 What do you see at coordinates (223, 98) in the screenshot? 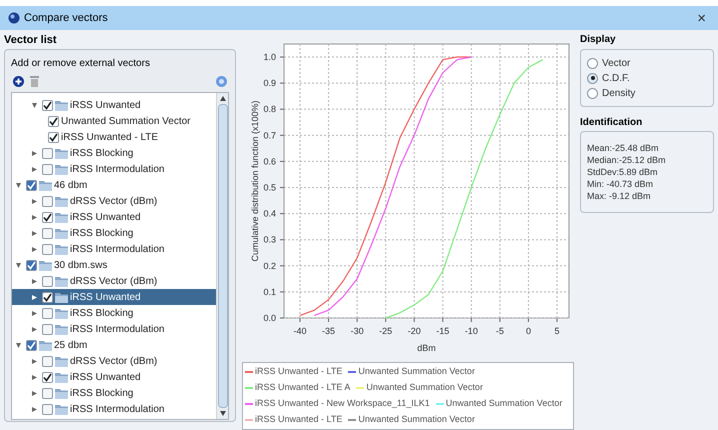
I see `scroll-up-icon` at bounding box center [223, 98].